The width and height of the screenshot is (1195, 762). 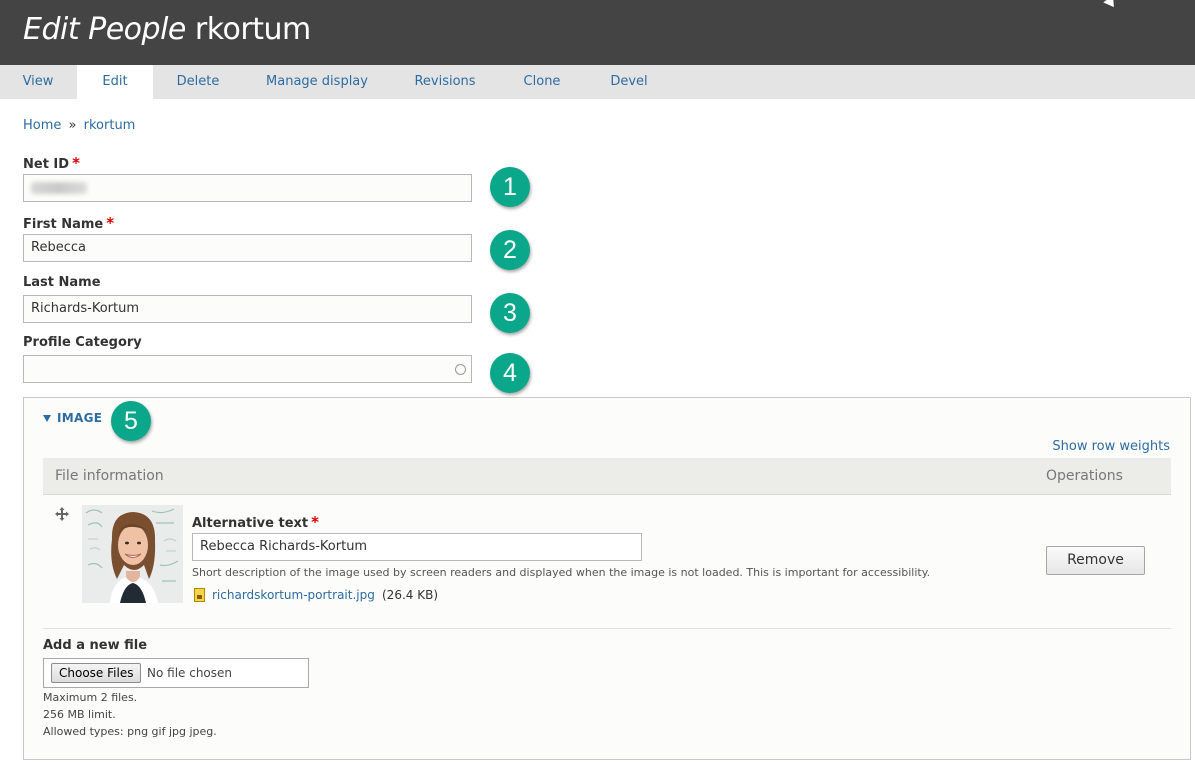 What do you see at coordinates (198, 82) in the screenshot?
I see `tab-delete: Delete` at bounding box center [198, 82].